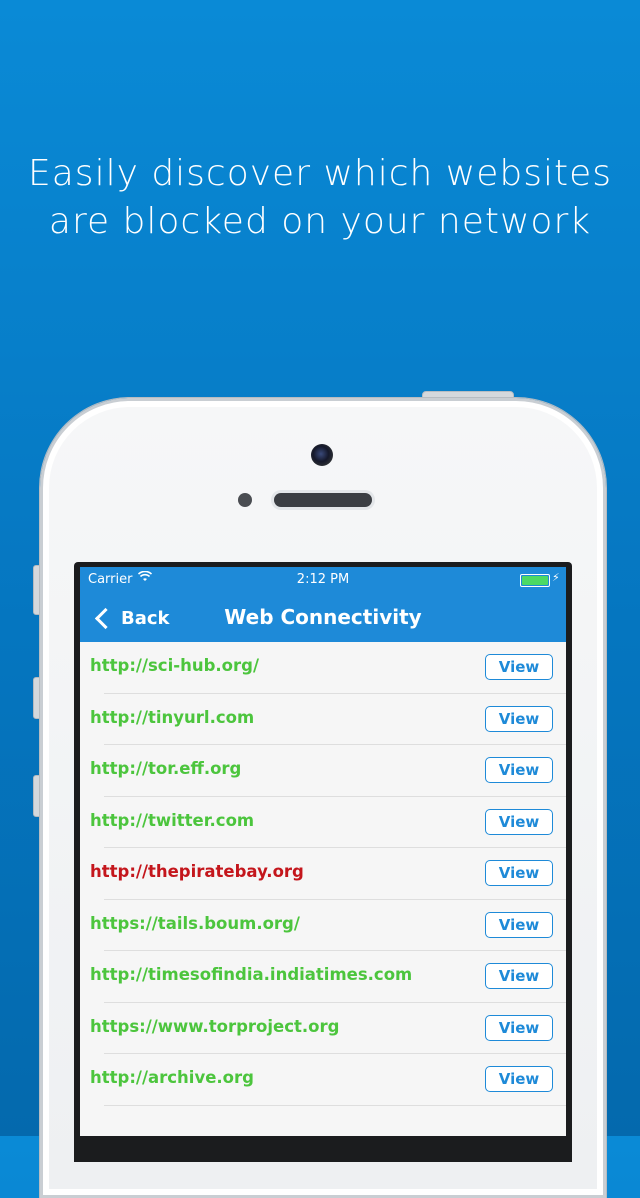 The width and height of the screenshot is (640, 1198). I want to click on site-url: http://sci-hub.org/, so click(174, 665).